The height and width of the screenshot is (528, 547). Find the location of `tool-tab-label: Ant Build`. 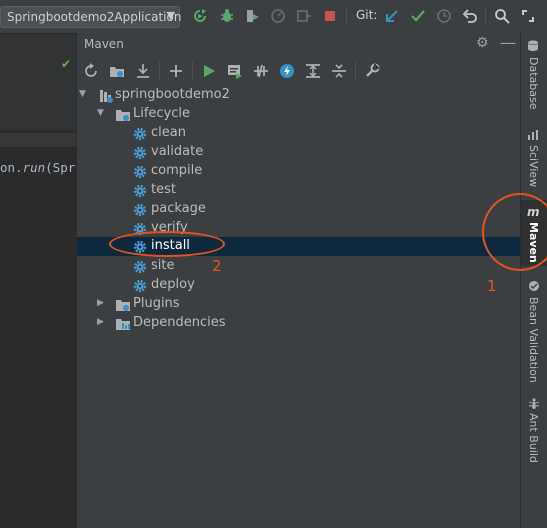

tool-tab-label: Ant Build is located at coordinates (533, 438).